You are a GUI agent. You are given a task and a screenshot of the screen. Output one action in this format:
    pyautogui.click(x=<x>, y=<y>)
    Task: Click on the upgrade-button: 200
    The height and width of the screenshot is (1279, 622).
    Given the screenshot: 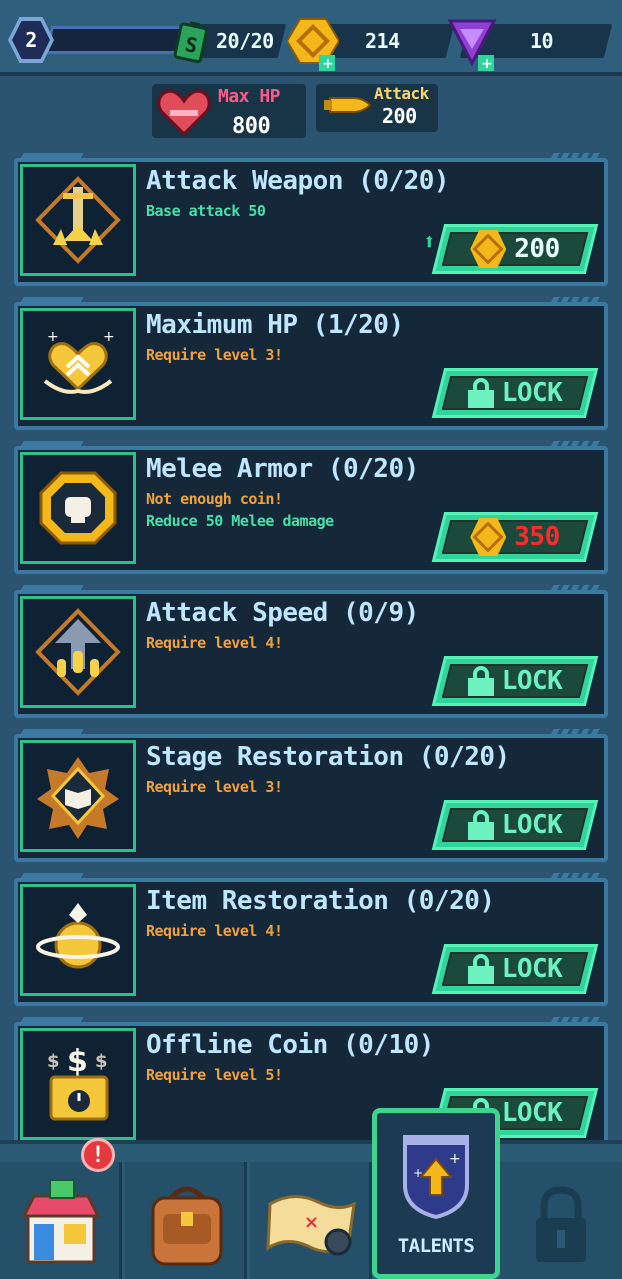 What is the action you would take?
    pyautogui.click(x=515, y=249)
    